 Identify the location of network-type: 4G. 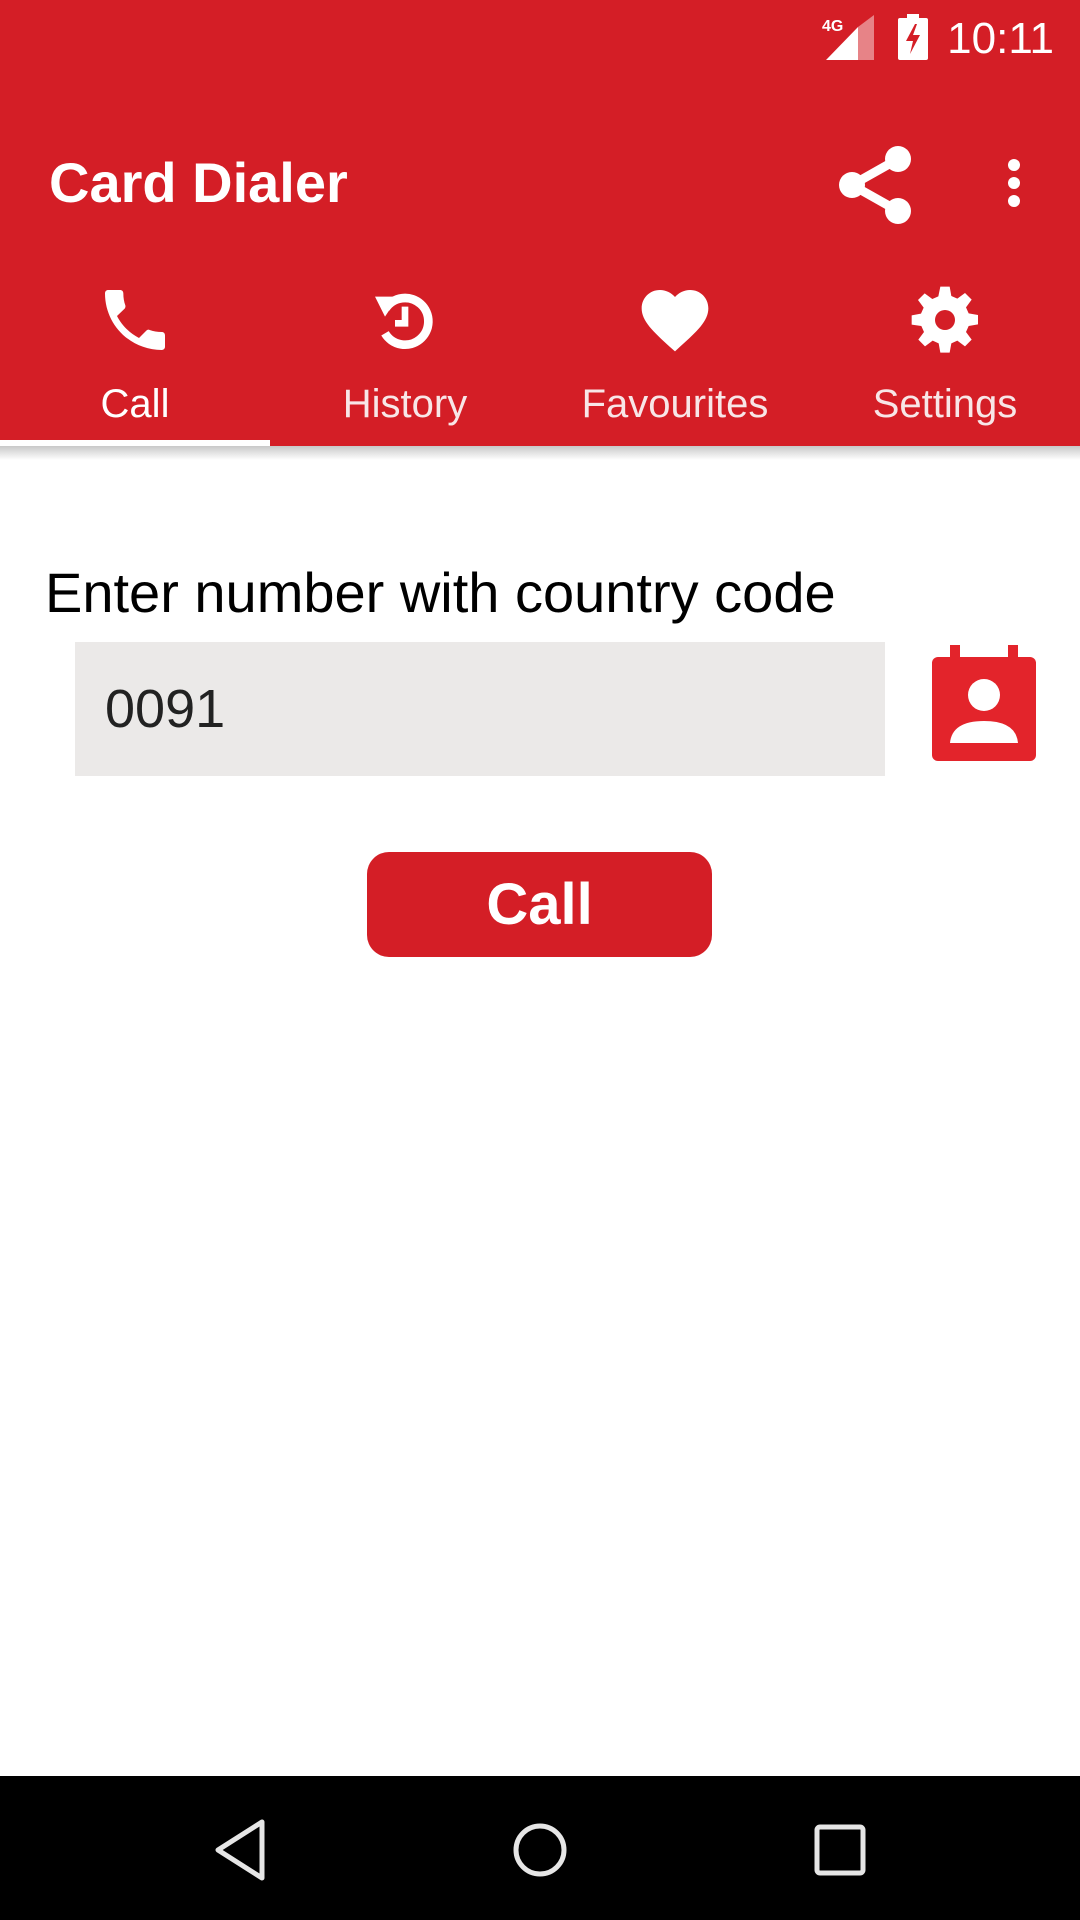
(832, 26).